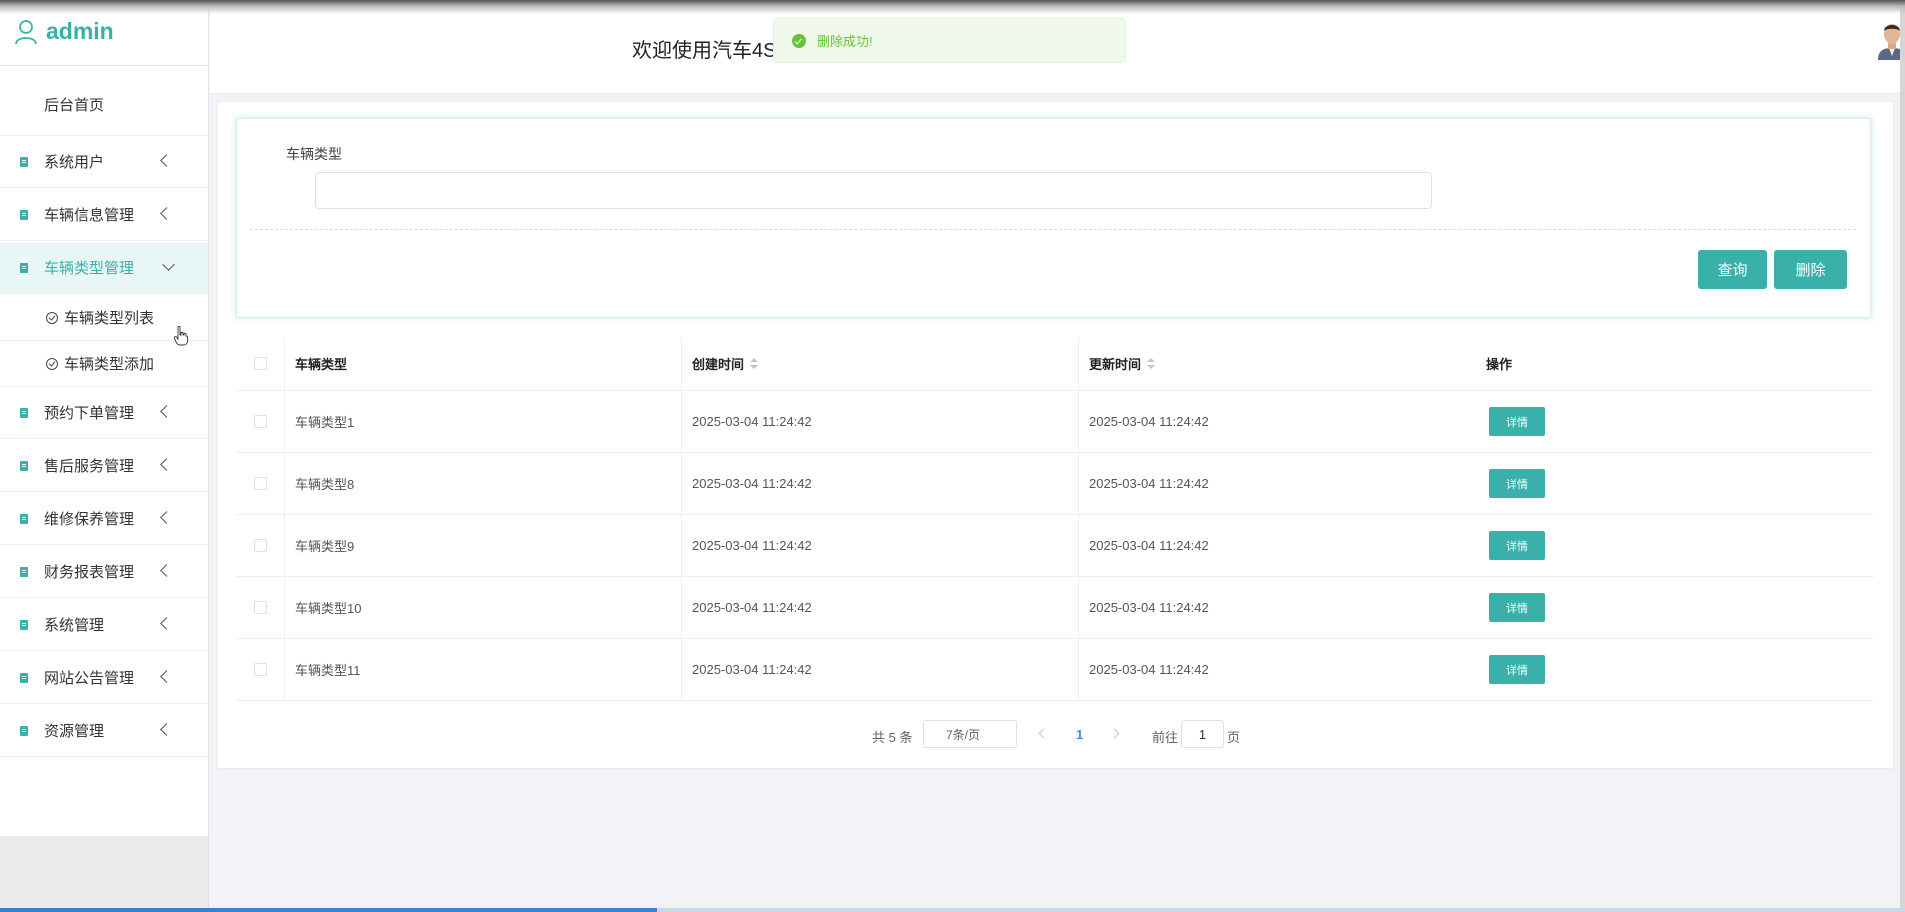 This screenshot has width=1905, height=912. What do you see at coordinates (89, 572) in the screenshot?
I see `sidebar-item-label: 财务报表管理` at bounding box center [89, 572].